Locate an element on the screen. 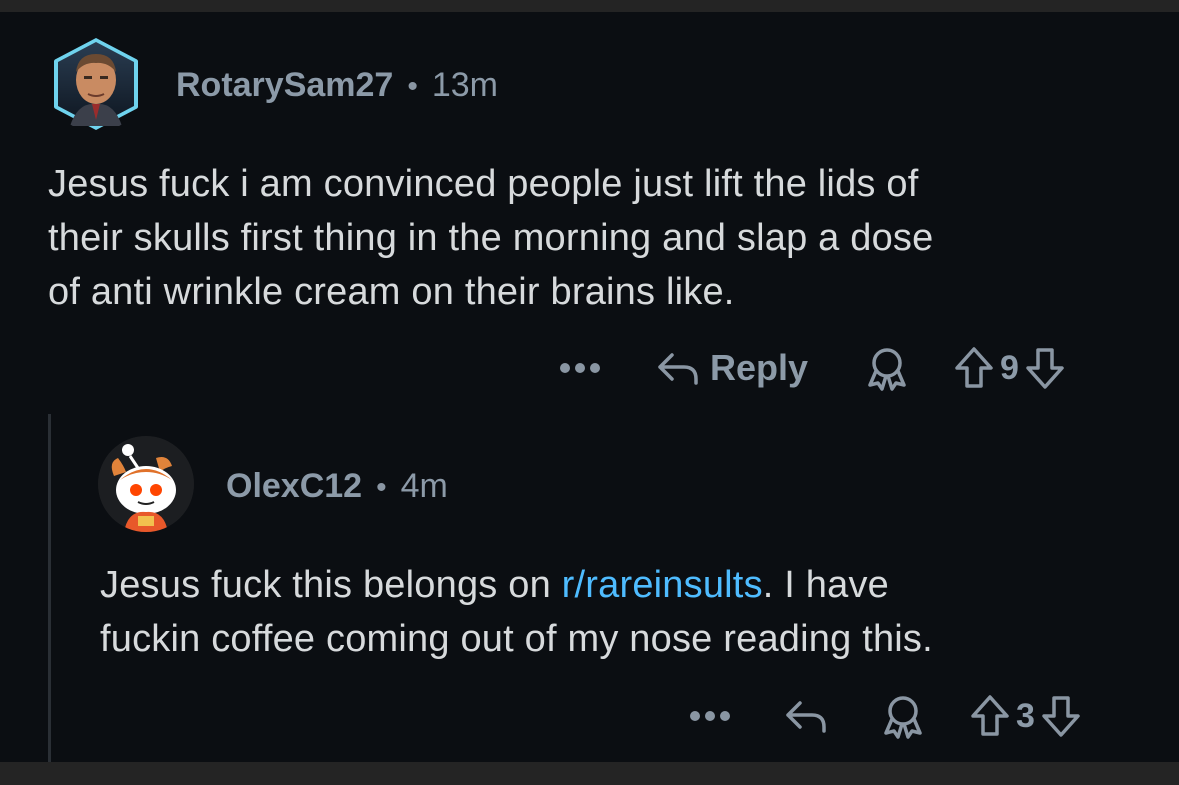 This screenshot has height=785, width=1179. snoo-avatar-image is located at coordinates (146, 484).